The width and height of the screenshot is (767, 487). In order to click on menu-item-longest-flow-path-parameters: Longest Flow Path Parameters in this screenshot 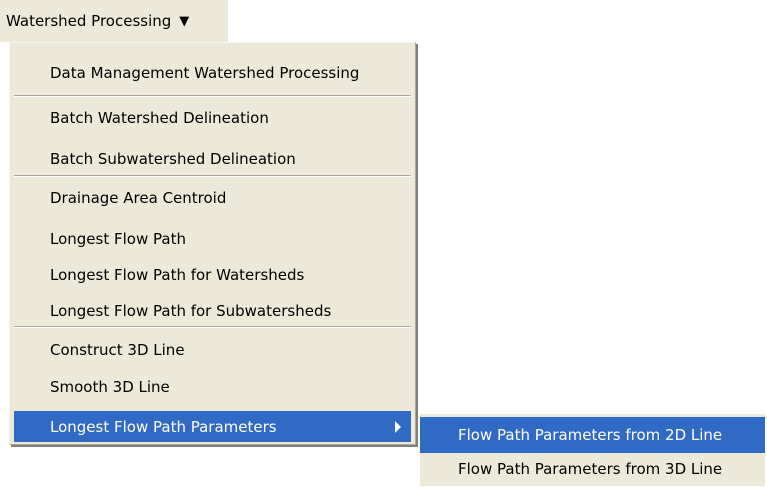, I will do `click(212, 426)`.